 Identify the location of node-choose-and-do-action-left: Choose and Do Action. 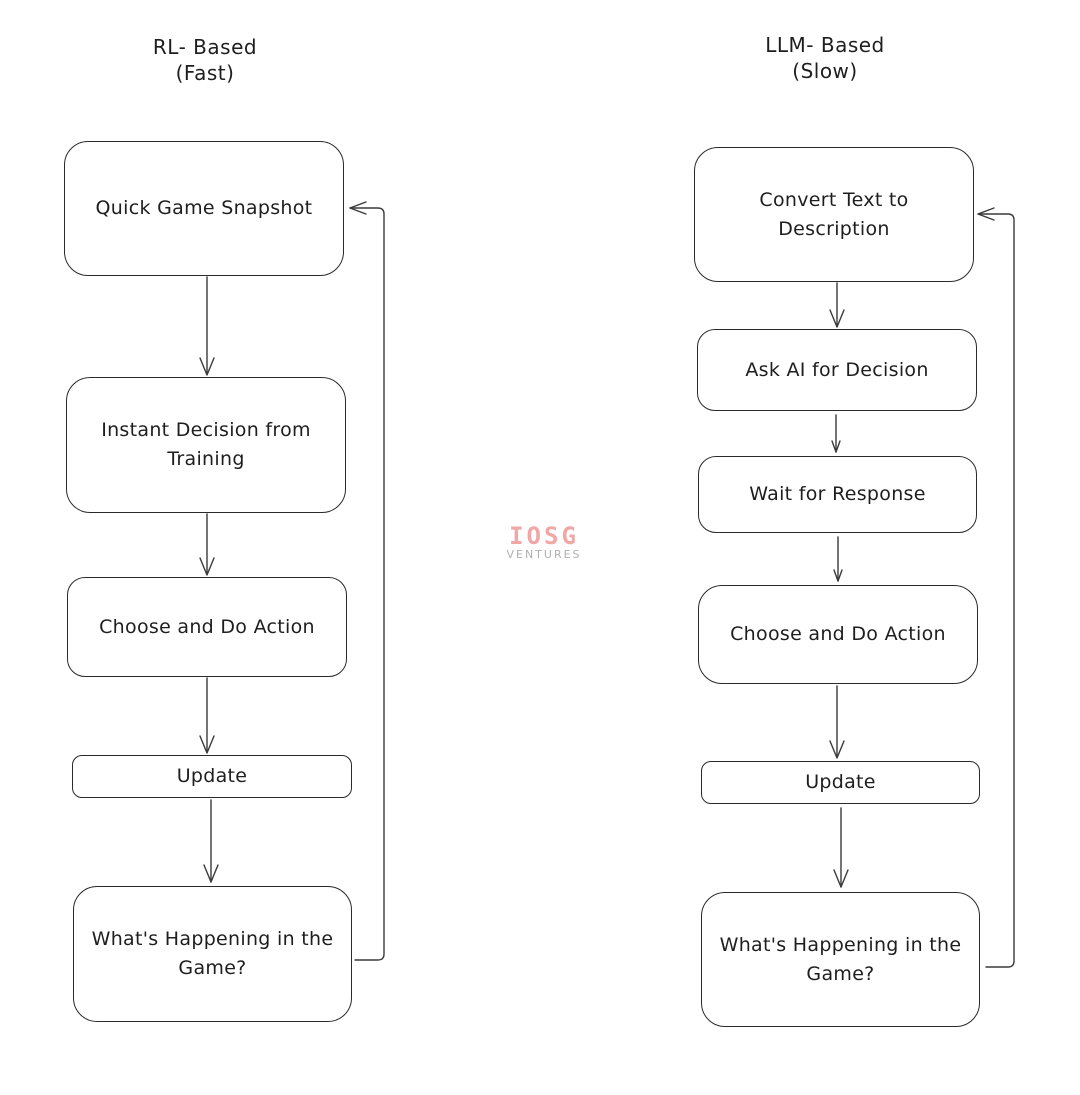
(207, 627).